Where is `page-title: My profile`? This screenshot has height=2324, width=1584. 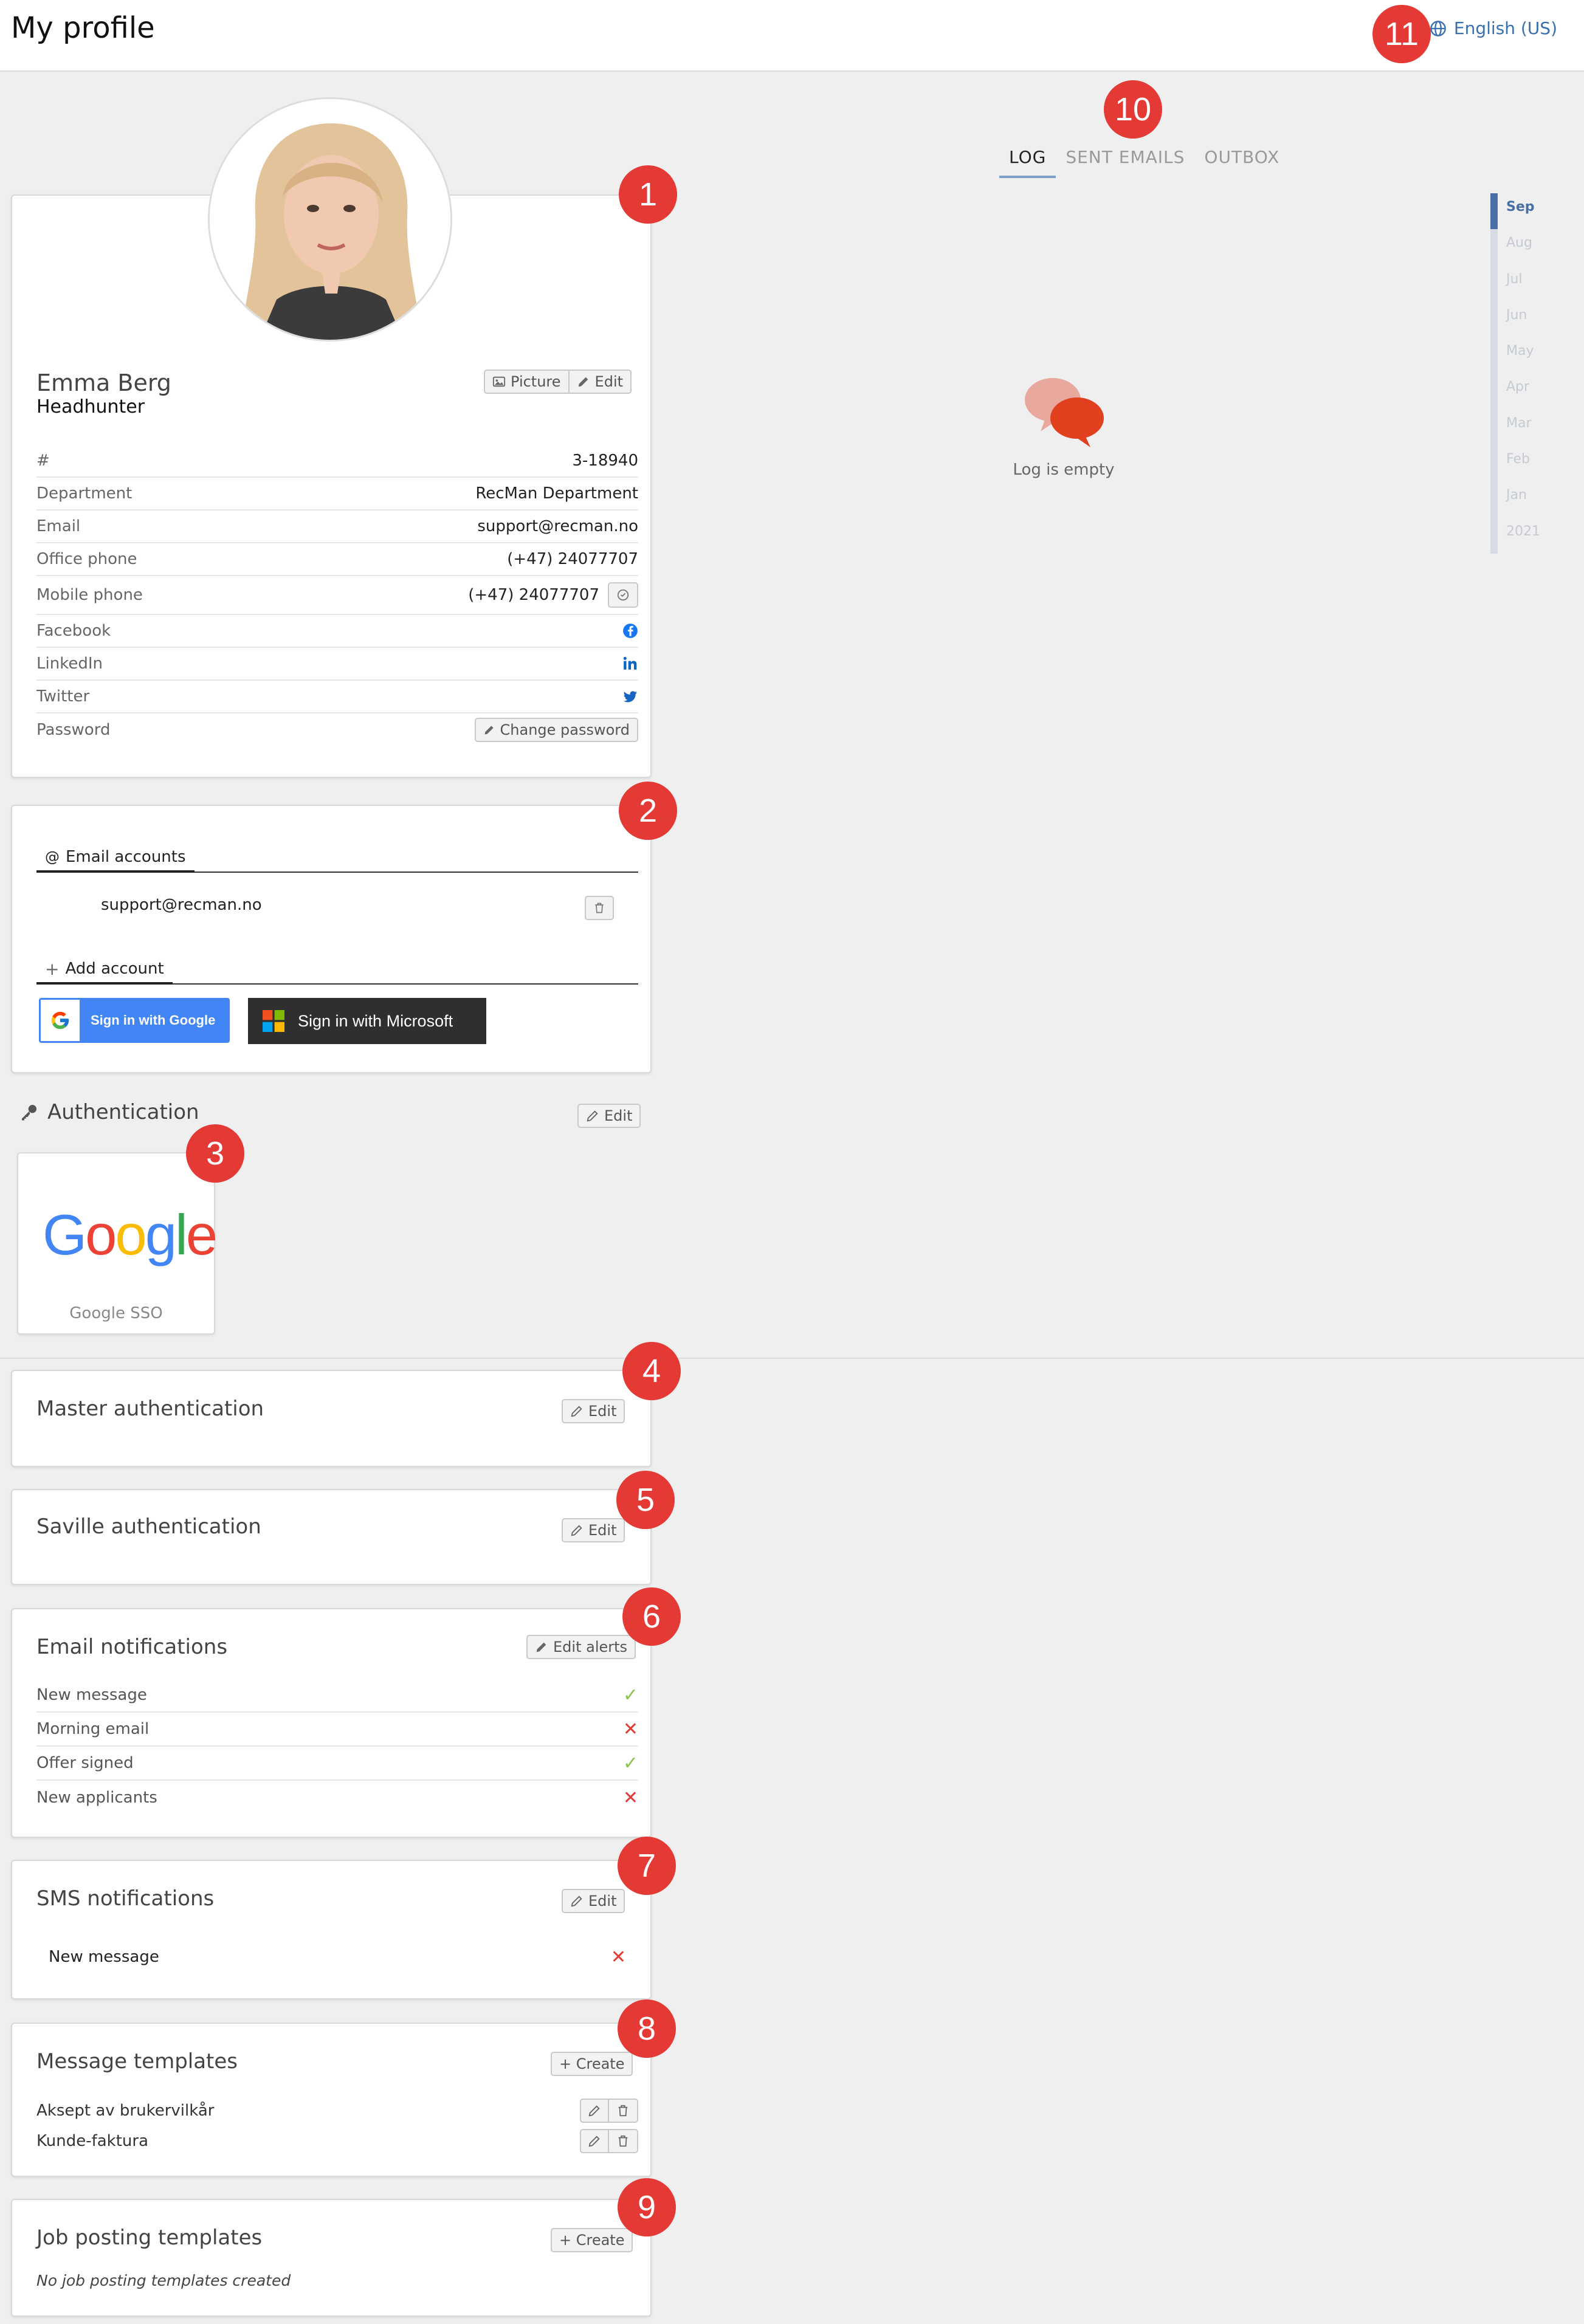
page-title: My profile is located at coordinates (83, 28).